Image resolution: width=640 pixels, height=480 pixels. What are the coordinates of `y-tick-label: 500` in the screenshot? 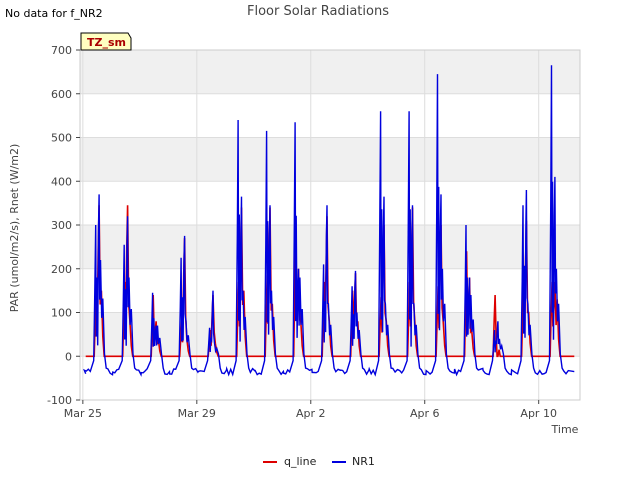 It's located at (61, 138).